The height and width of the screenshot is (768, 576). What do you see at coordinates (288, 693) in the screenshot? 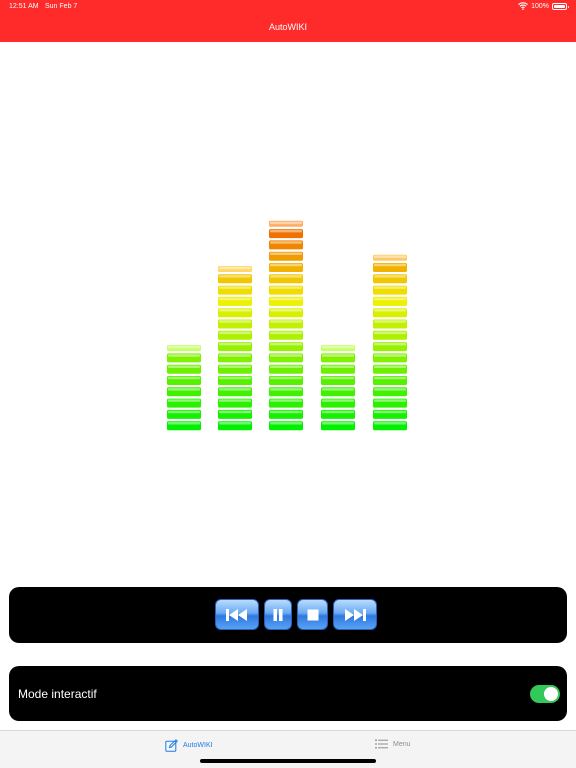
I see `interactive-mode-row: Mode interactif` at bounding box center [288, 693].